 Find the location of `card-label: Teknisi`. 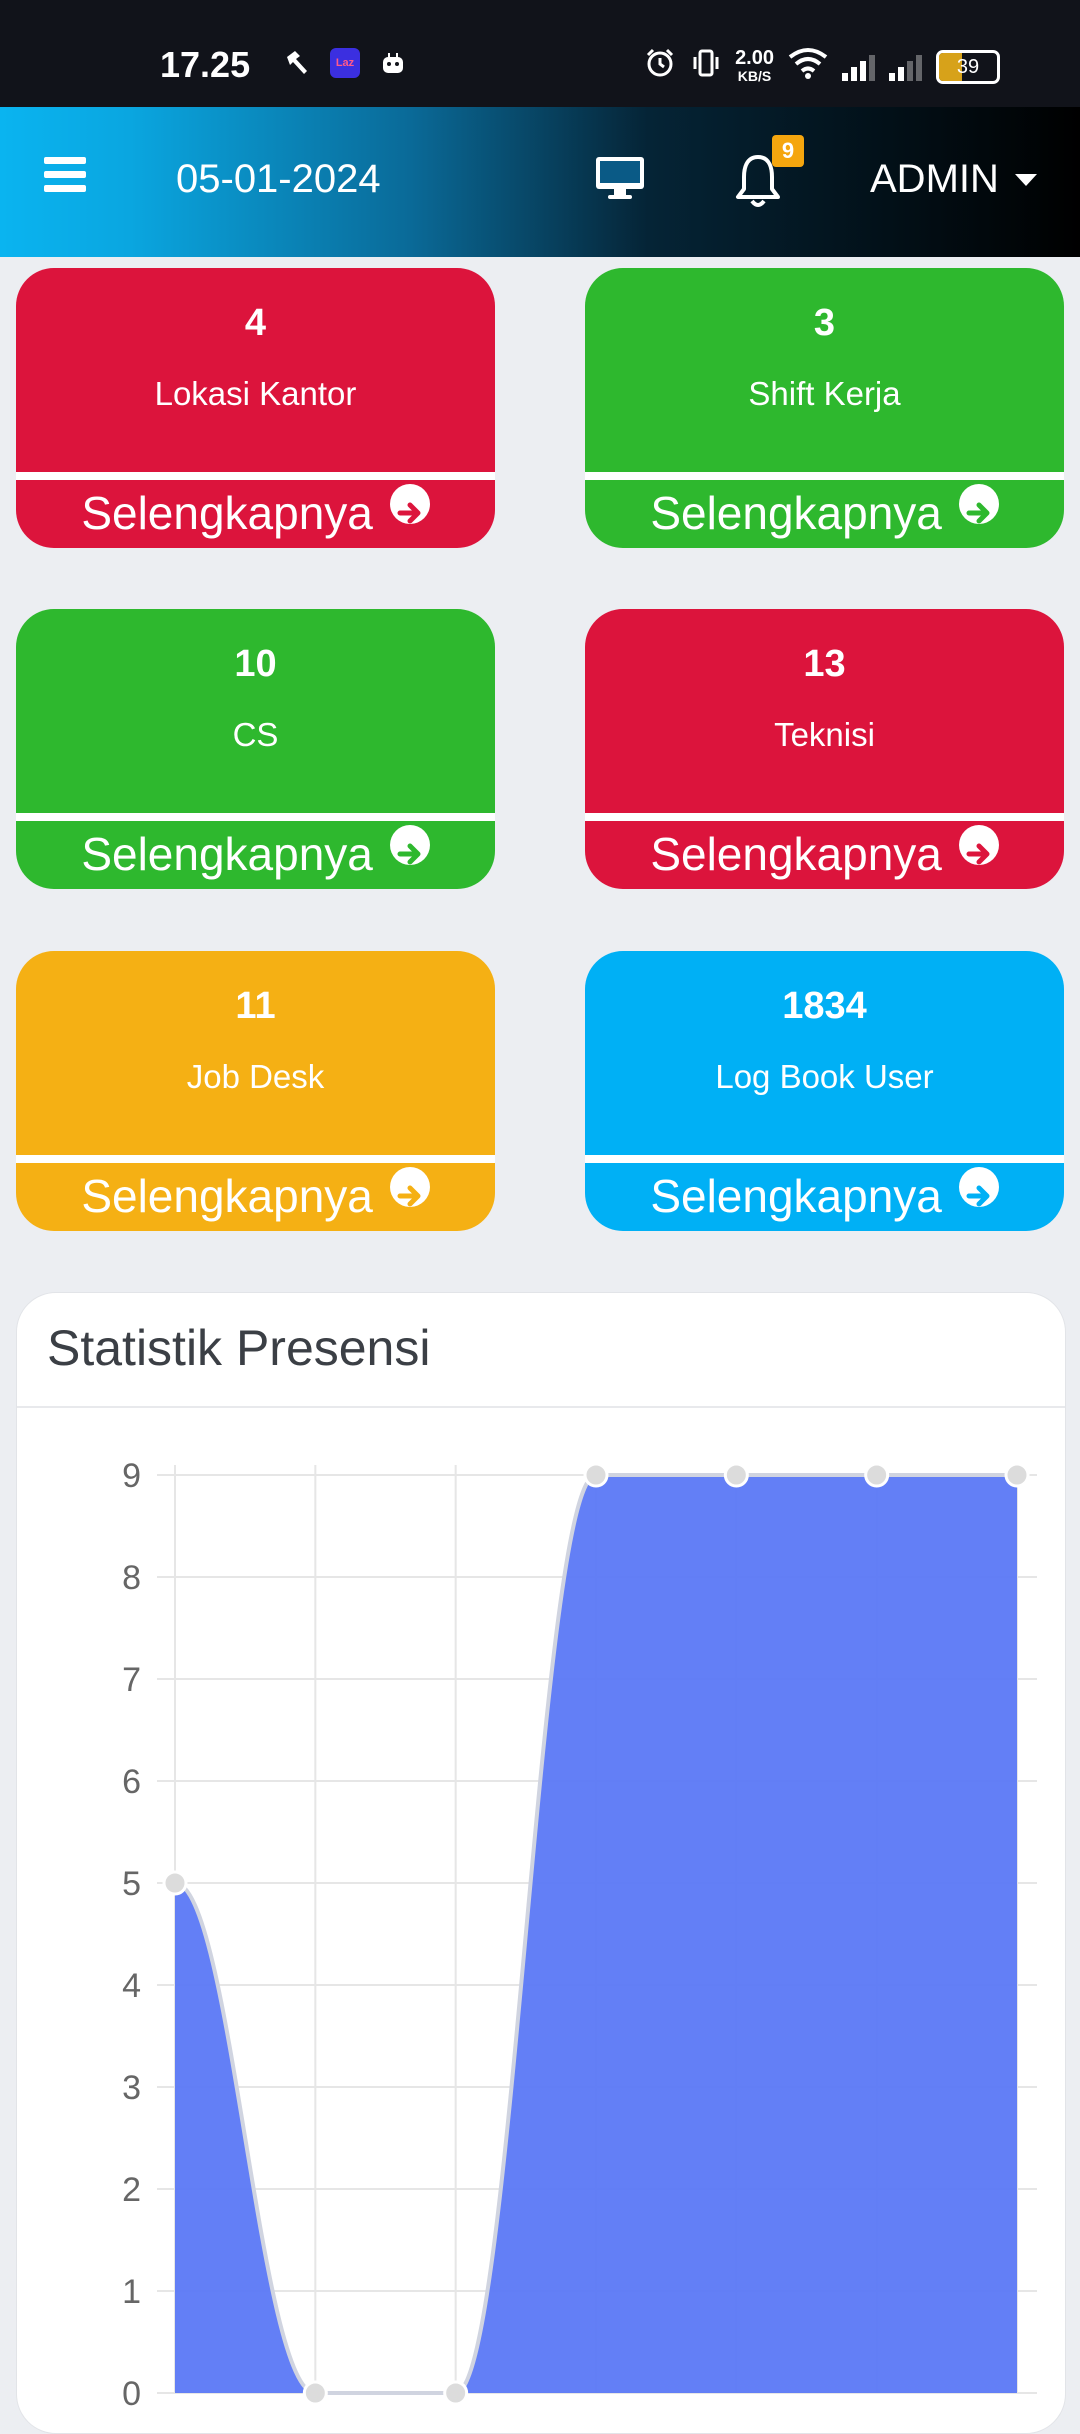

card-label: Teknisi is located at coordinates (824, 734).